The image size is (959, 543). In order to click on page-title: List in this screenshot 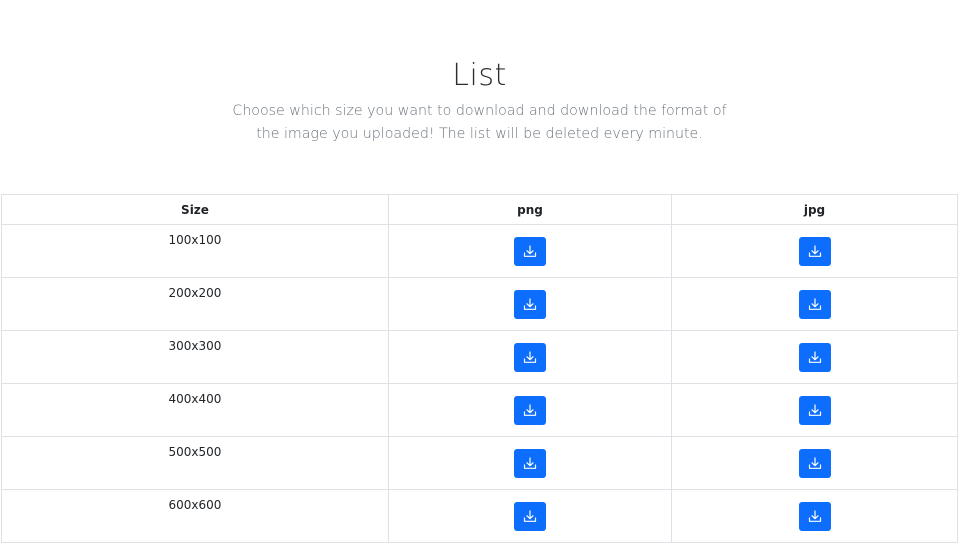, I will do `click(479, 75)`.